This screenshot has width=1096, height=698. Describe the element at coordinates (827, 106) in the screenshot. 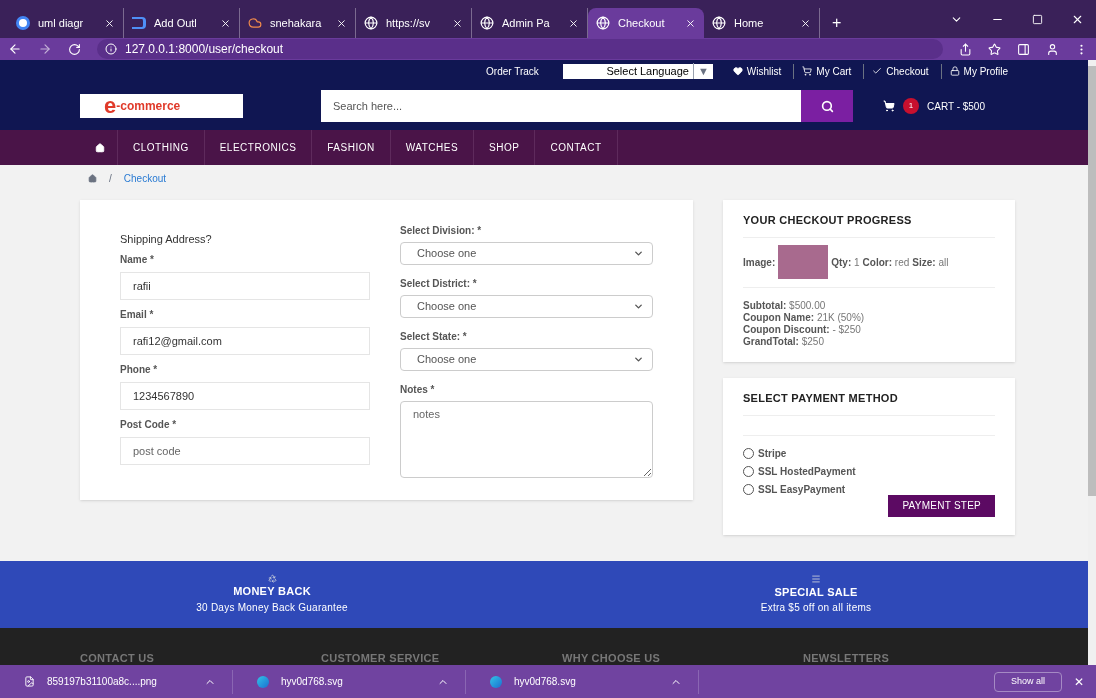

I see `search-button` at that location.